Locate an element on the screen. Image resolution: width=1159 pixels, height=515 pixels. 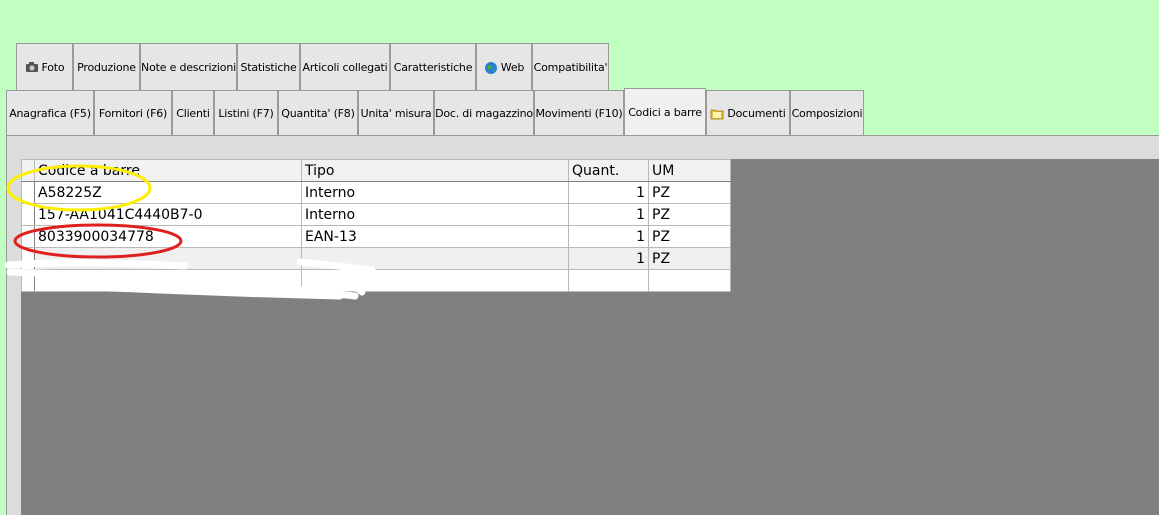
tab-label: Foto is located at coordinates (53, 67).